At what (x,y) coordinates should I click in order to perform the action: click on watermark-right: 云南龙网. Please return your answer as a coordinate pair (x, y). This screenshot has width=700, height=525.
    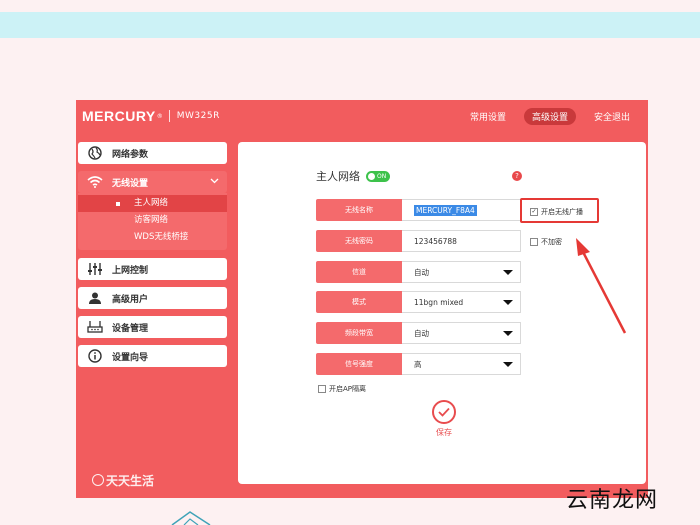
    Looking at the image, I should click on (612, 500).